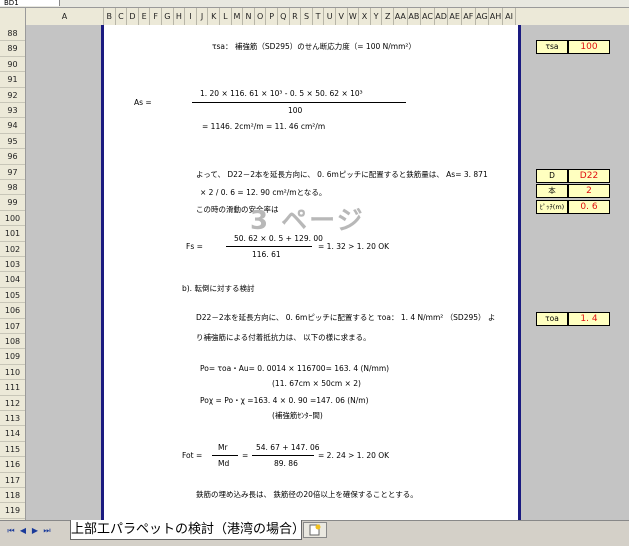 The image size is (629, 546). I want to click on hon-value-cell: 2, so click(589, 191).